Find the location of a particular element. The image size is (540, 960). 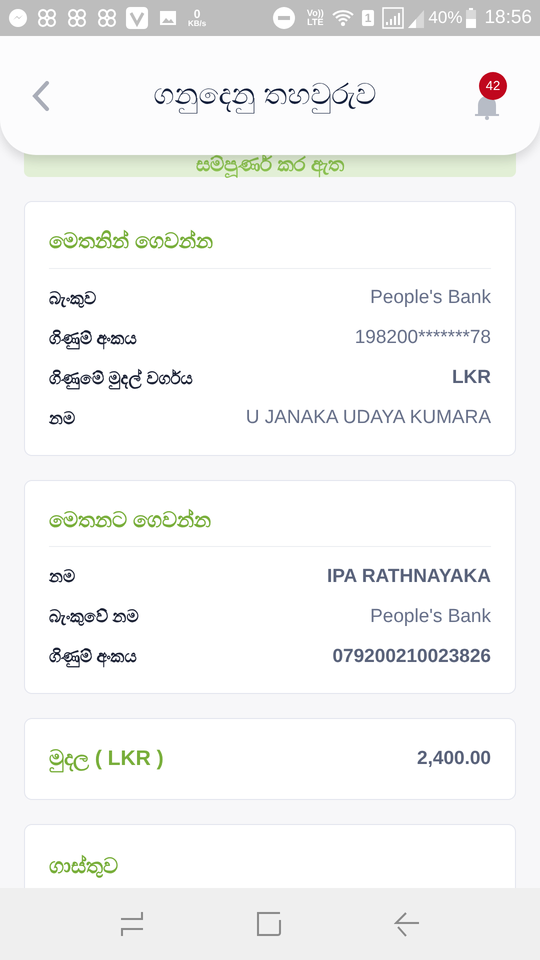

v-app-icon is located at coordinates (137, 18).